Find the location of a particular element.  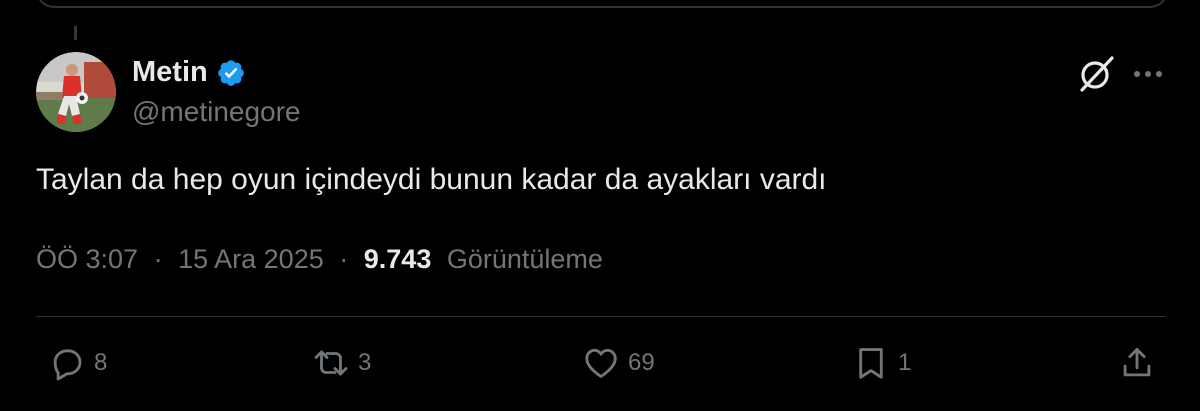

verified-badge-icon is located at coordinates (231, 73).